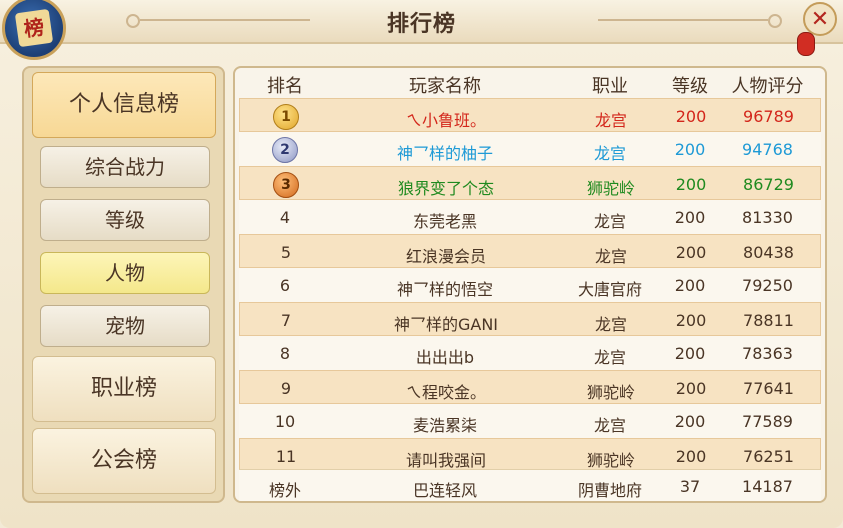 This screenshot has height=528, width=843. What do you see at coordinates (286, 117) in the screenshot?
I see `rank-medal-icon: 1` at bounding box center [286, 117].